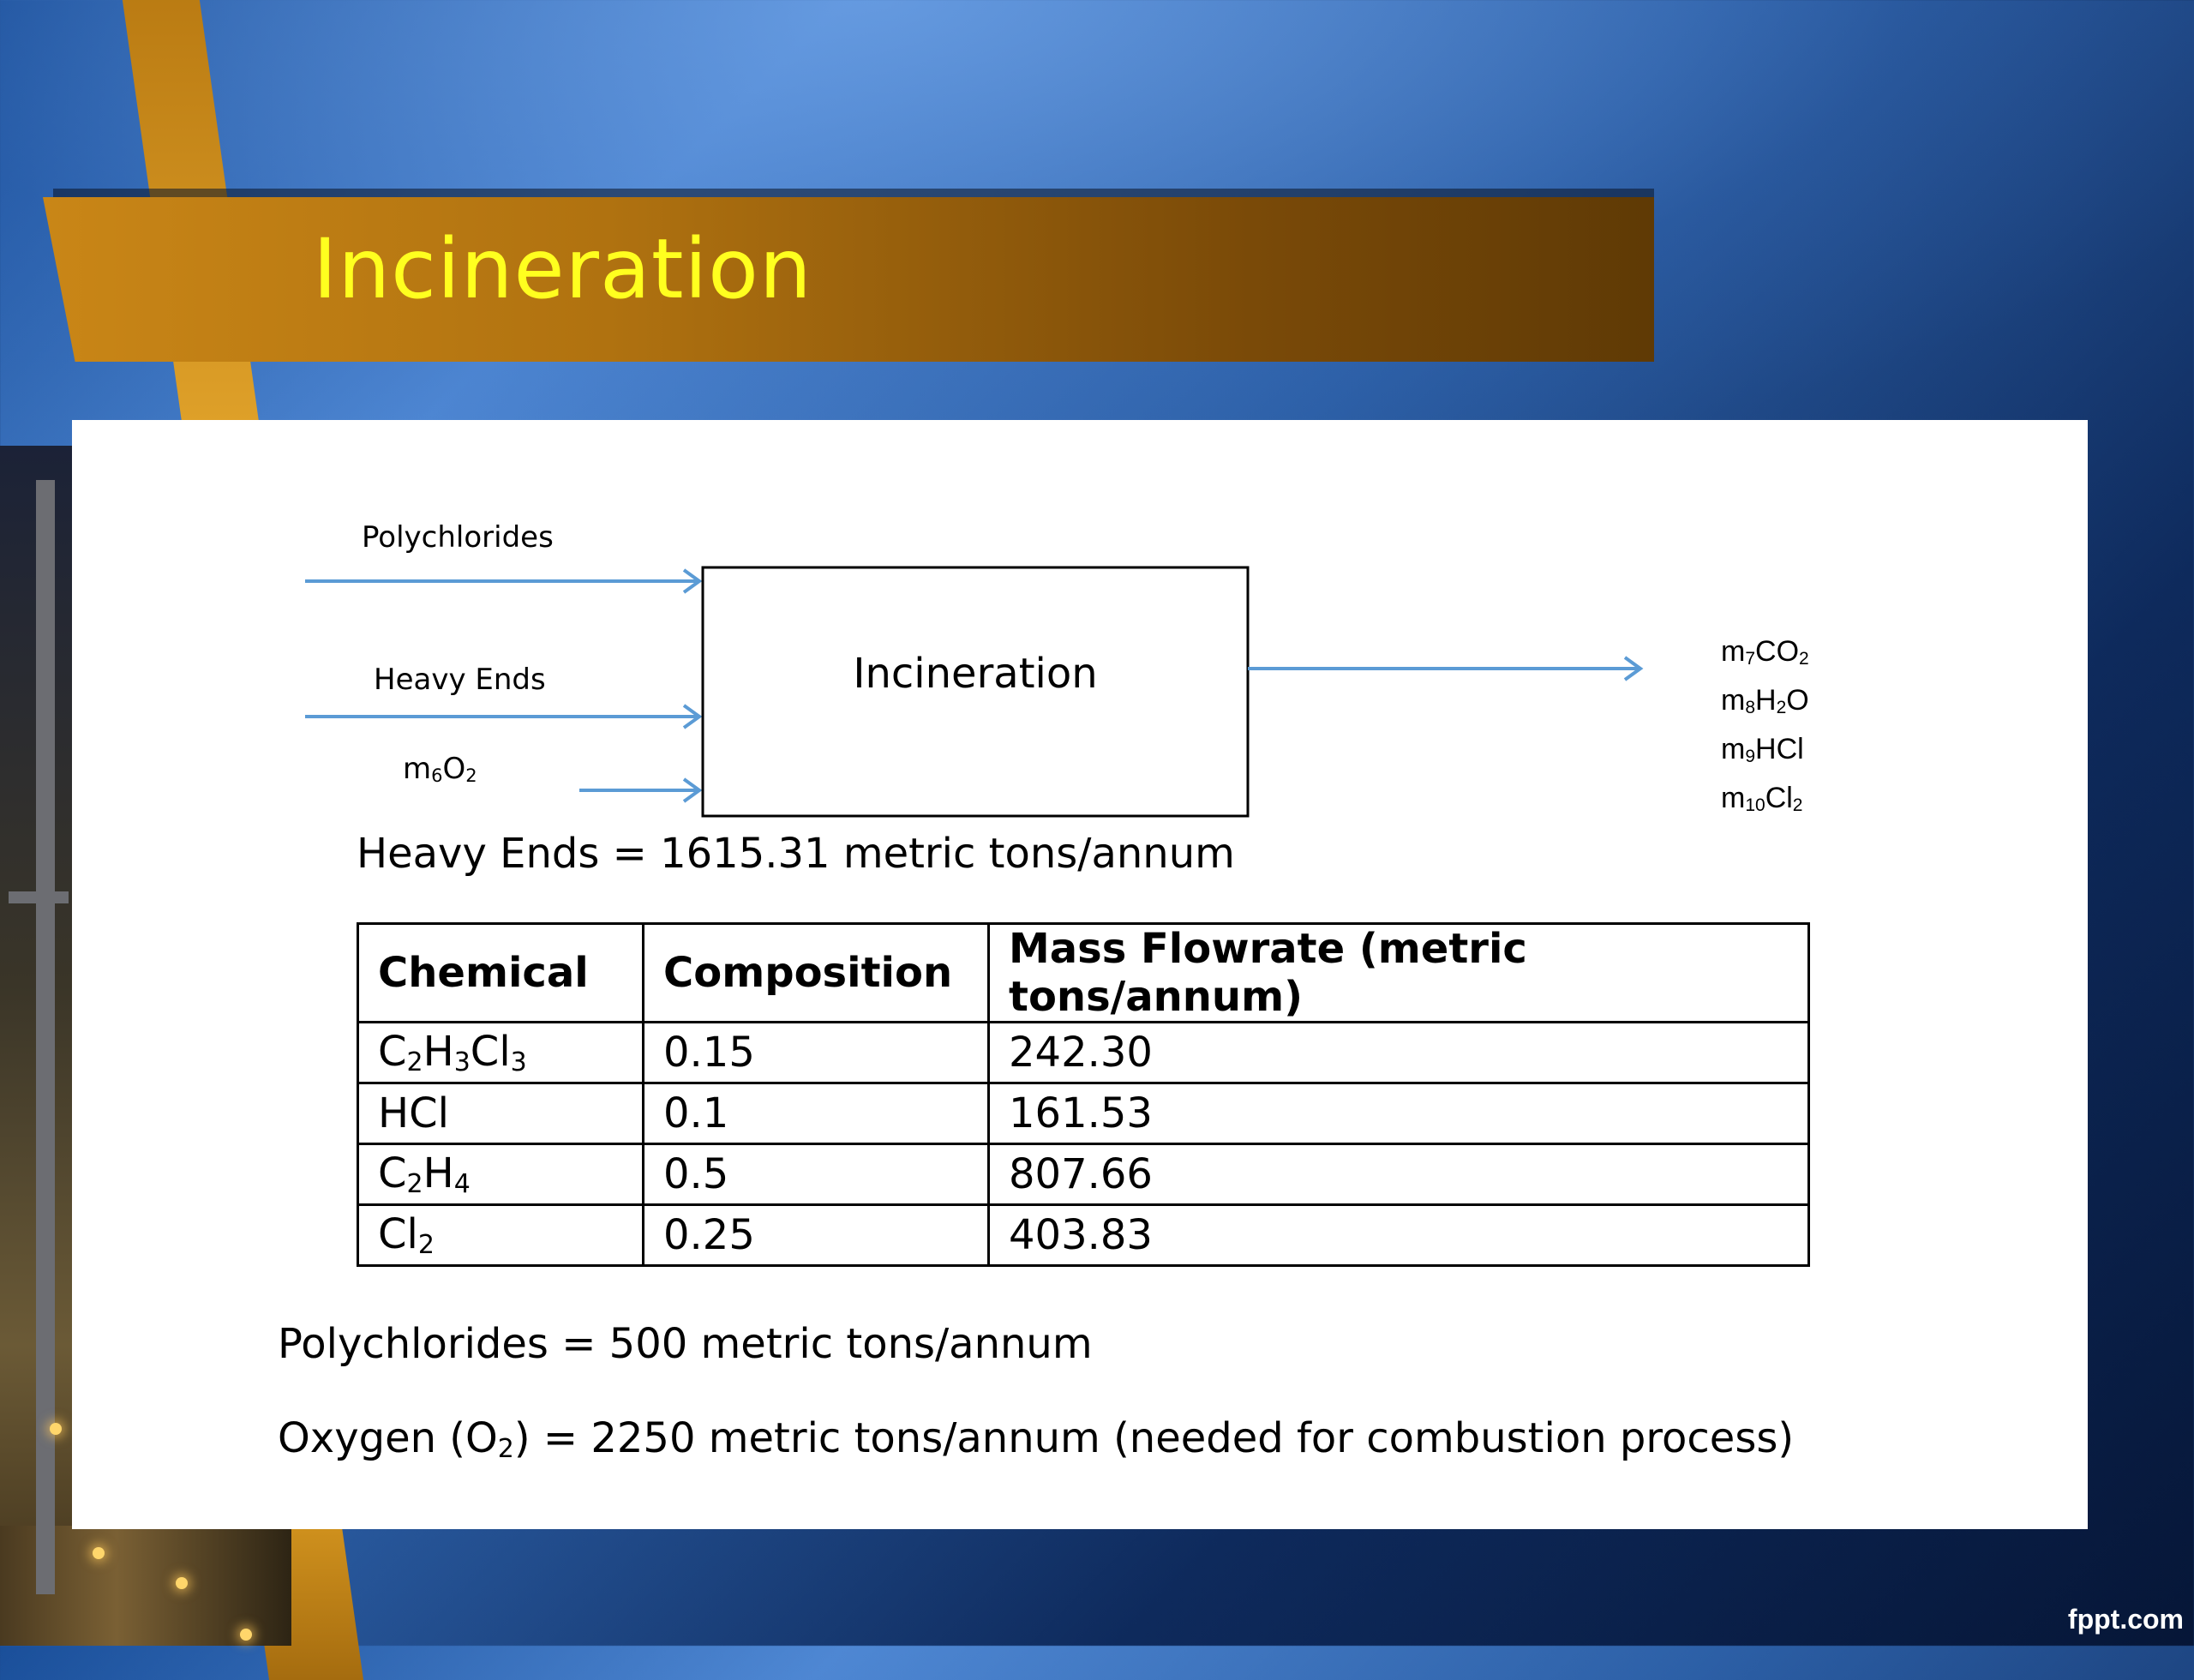  I want to click on slide-title: Incineration, so click(562, 269).